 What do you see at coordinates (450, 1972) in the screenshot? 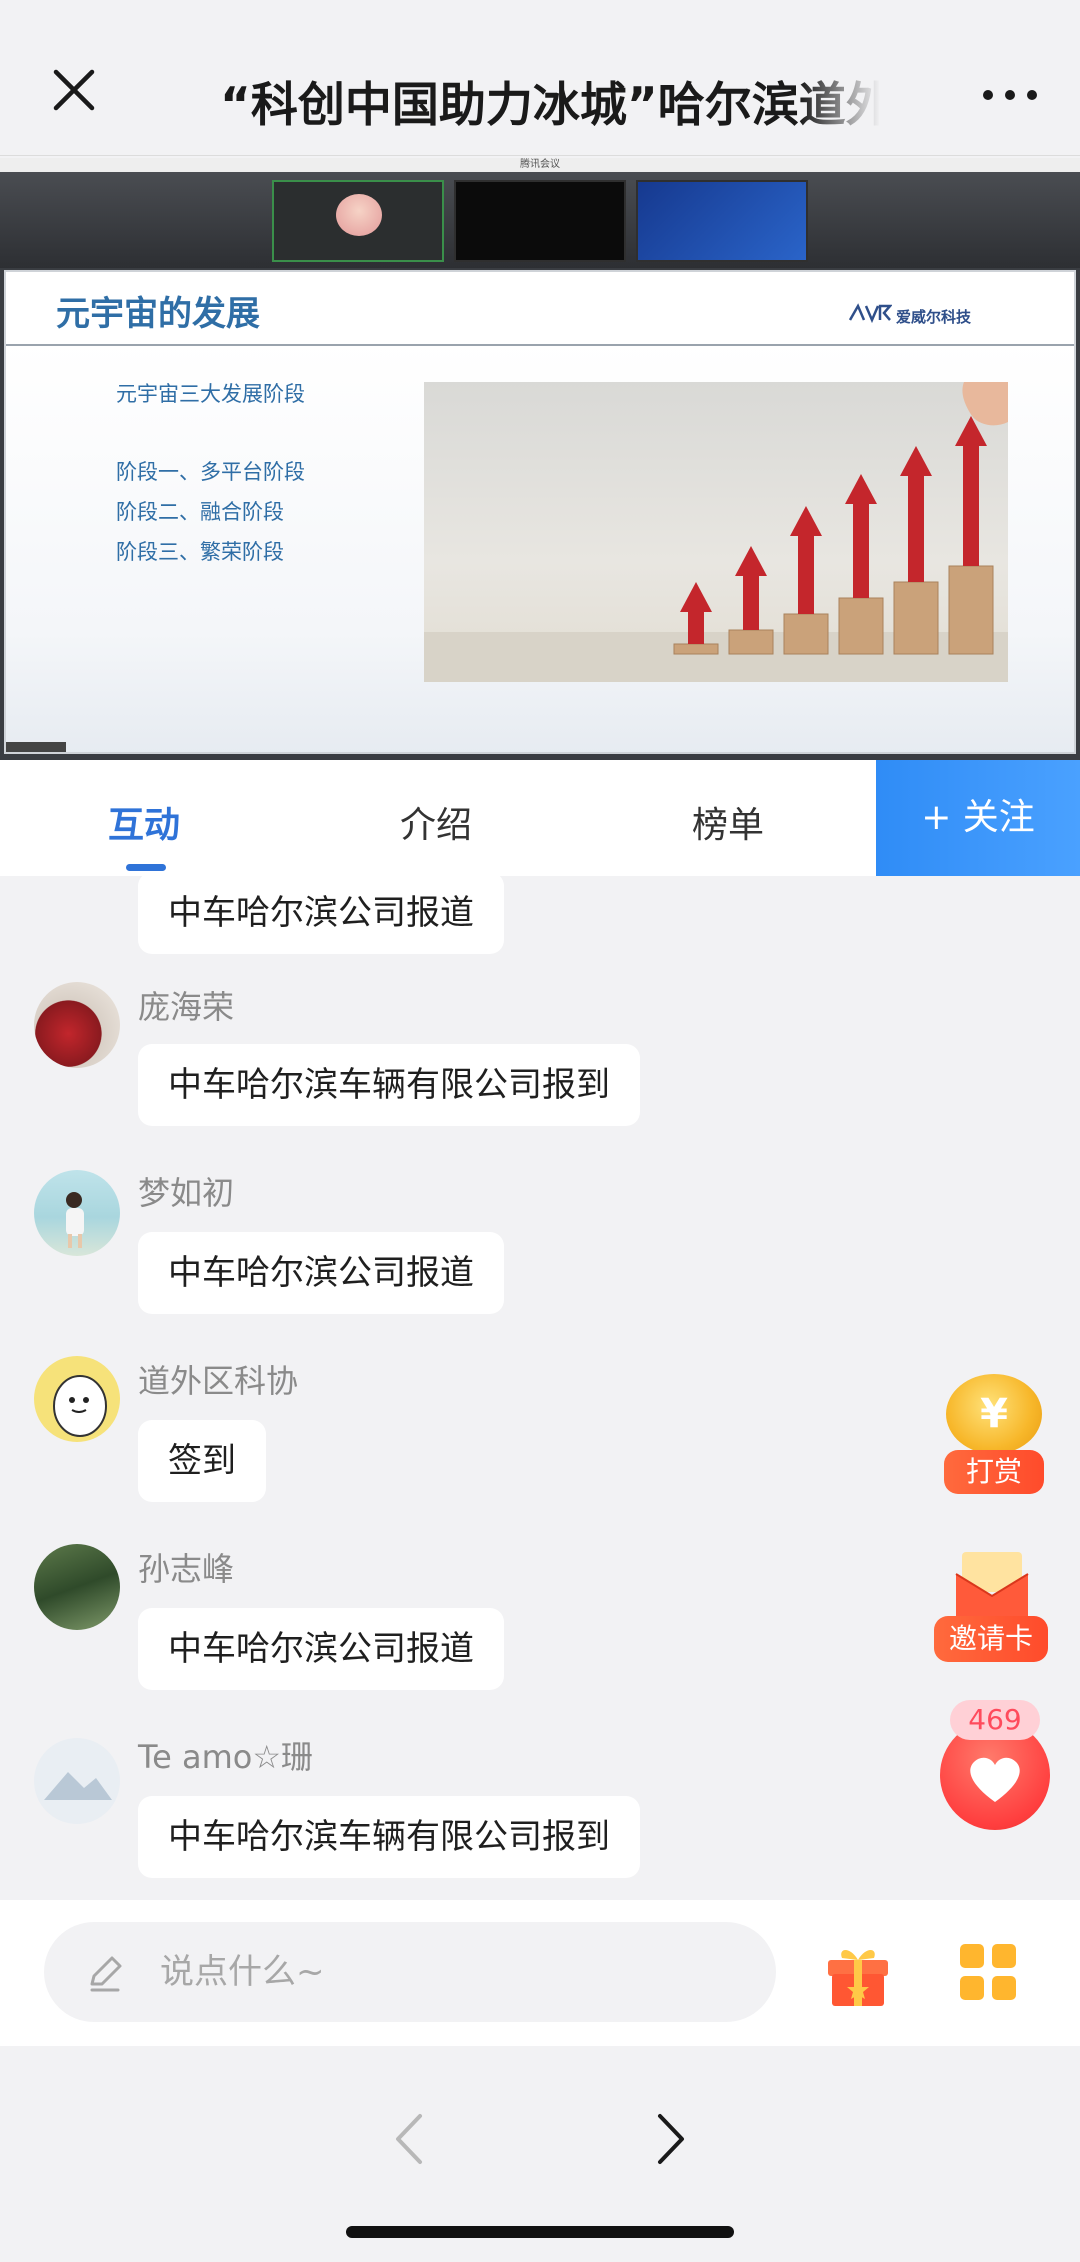
I see `comment-input` at bounding box center [450, 1972].